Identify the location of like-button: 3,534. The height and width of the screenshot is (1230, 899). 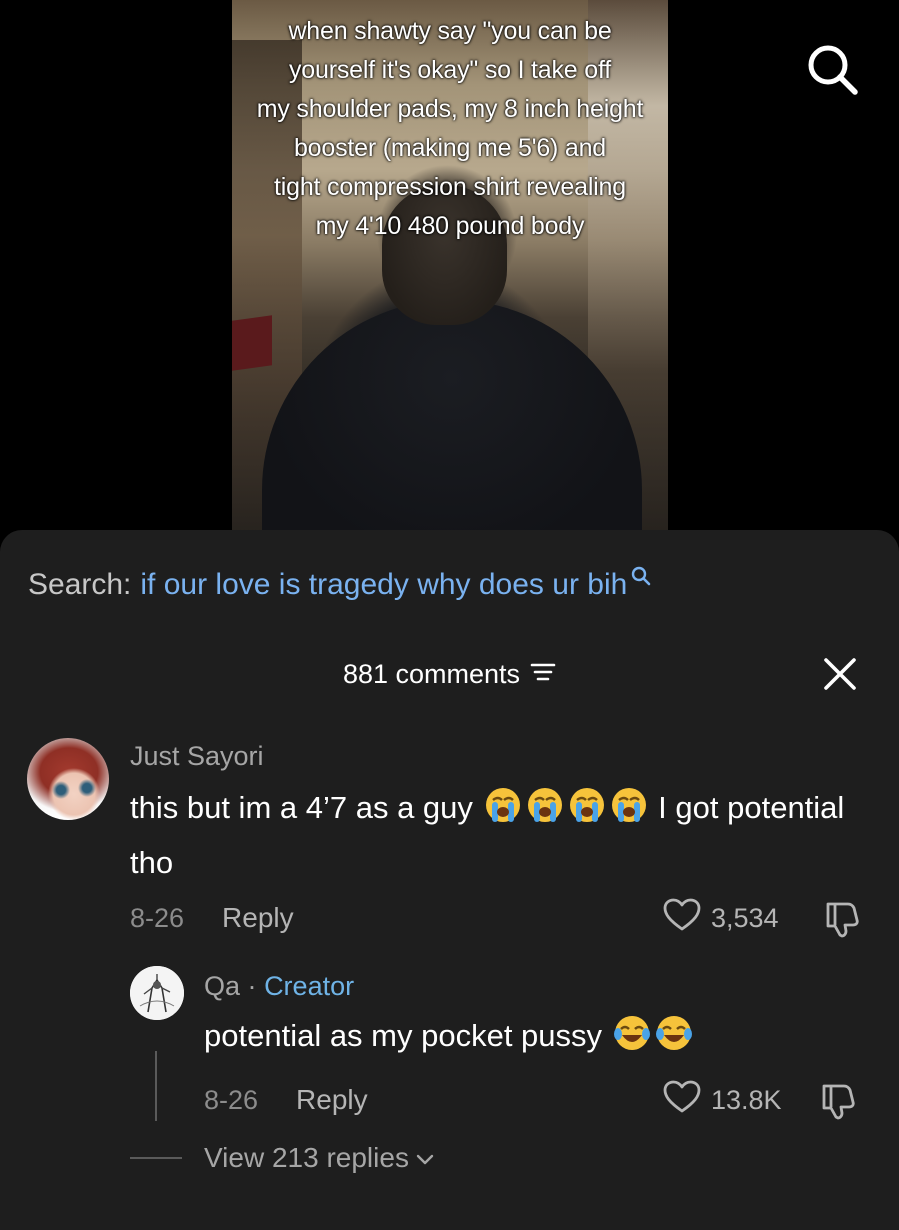
(721, 918).